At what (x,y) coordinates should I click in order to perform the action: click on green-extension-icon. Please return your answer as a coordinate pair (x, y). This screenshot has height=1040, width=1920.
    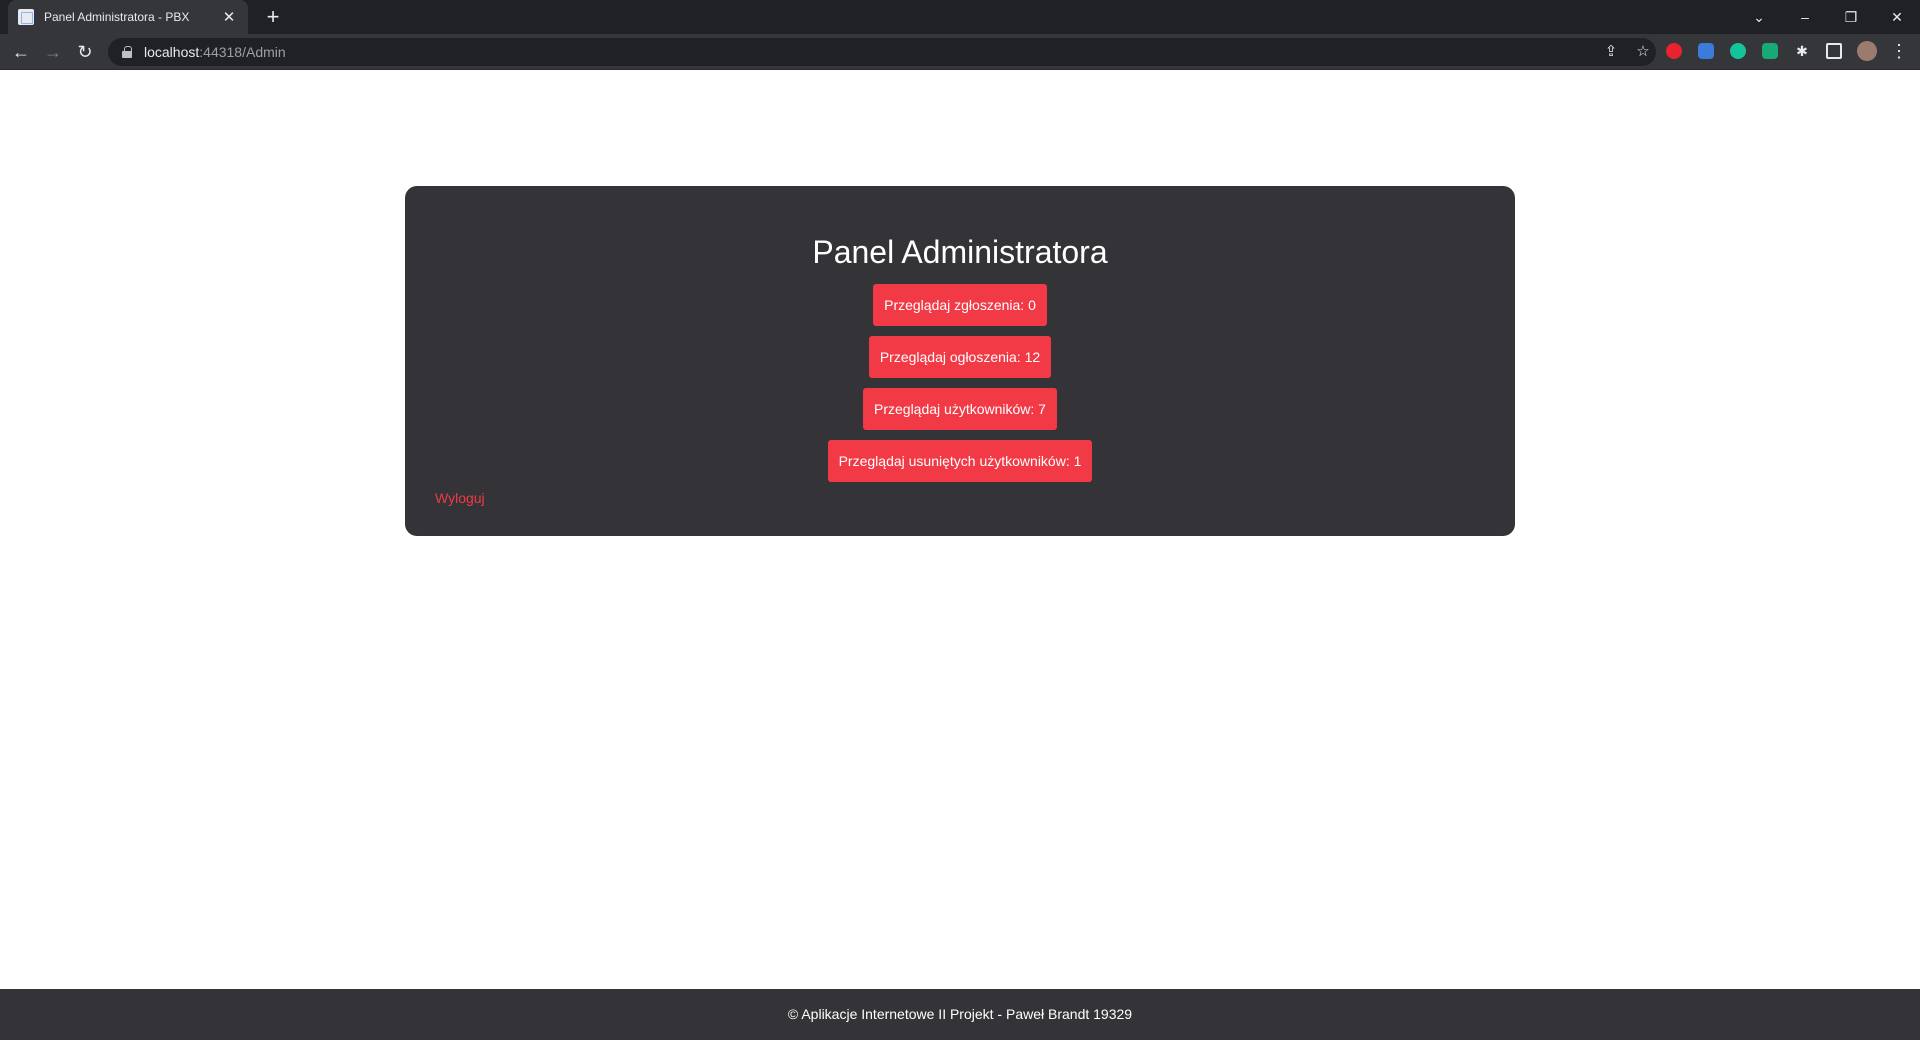
    Looking at the image, I should click on (1770, 51).